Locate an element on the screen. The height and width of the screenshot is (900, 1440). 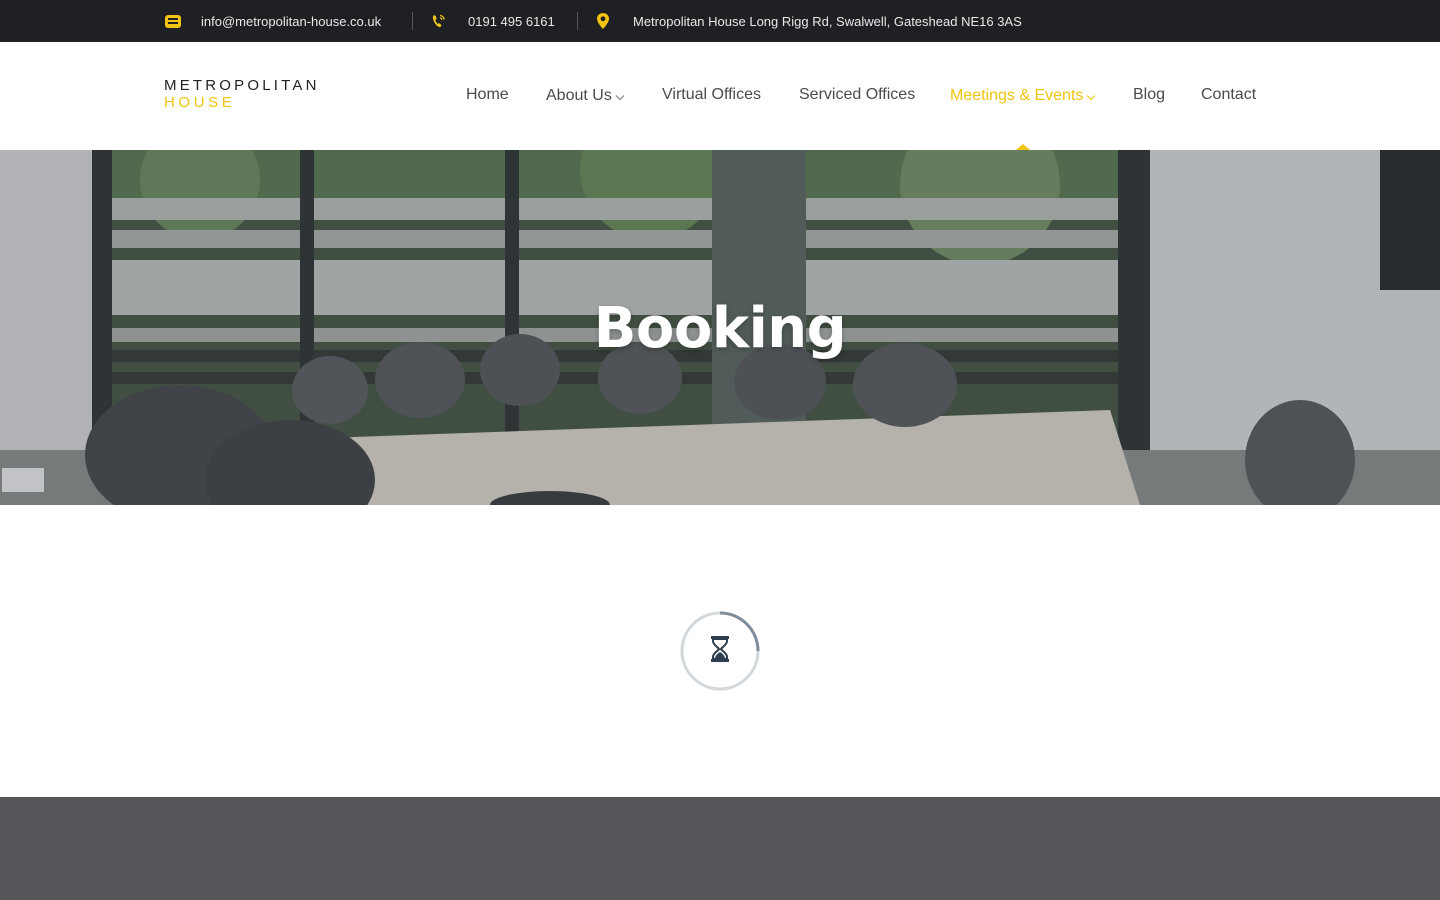
hourglass-icon is located at coordinates (720, 651).